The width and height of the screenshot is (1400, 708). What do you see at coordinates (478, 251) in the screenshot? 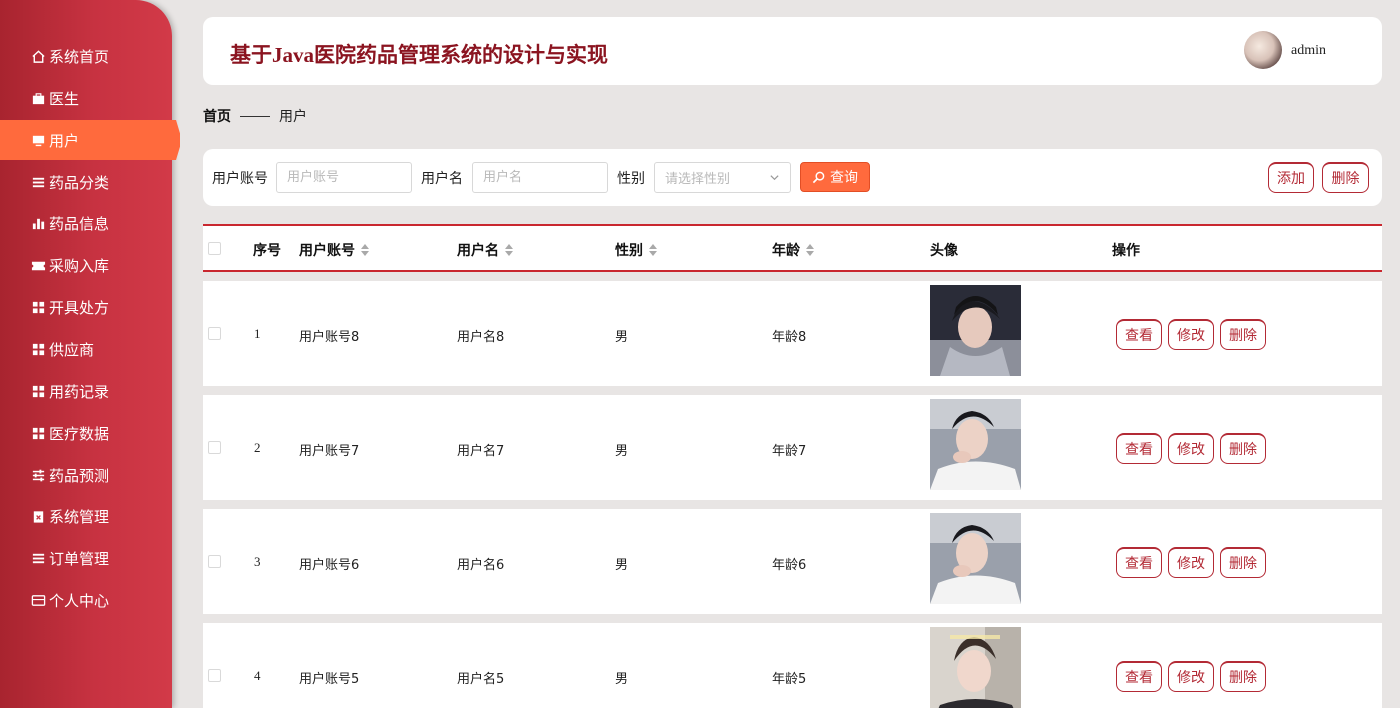
I see `col-name-label: 用户名` at bounding box center [478, 251].